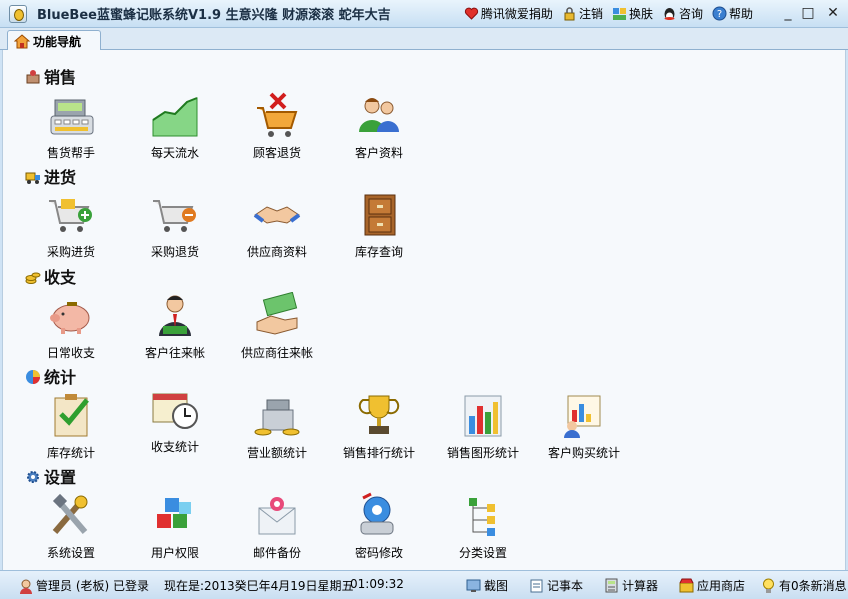 The width and height of the screenshot is (848, 599). I want to click on section-title: 设置, so click(60, 477).